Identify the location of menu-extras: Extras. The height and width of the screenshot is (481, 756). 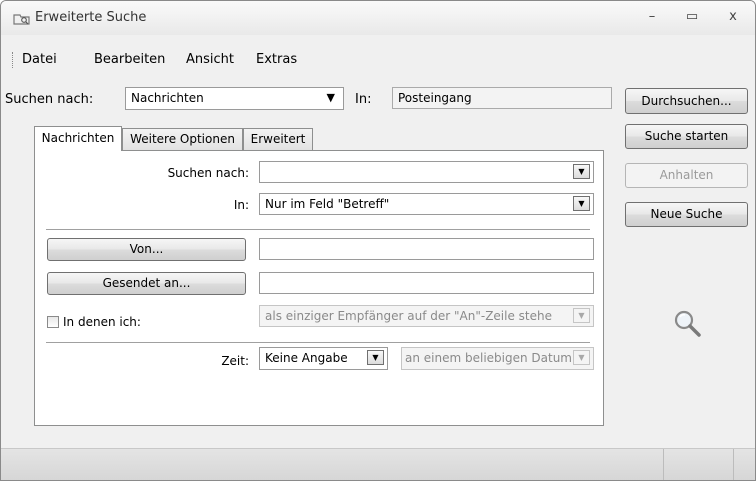
(276, 59).